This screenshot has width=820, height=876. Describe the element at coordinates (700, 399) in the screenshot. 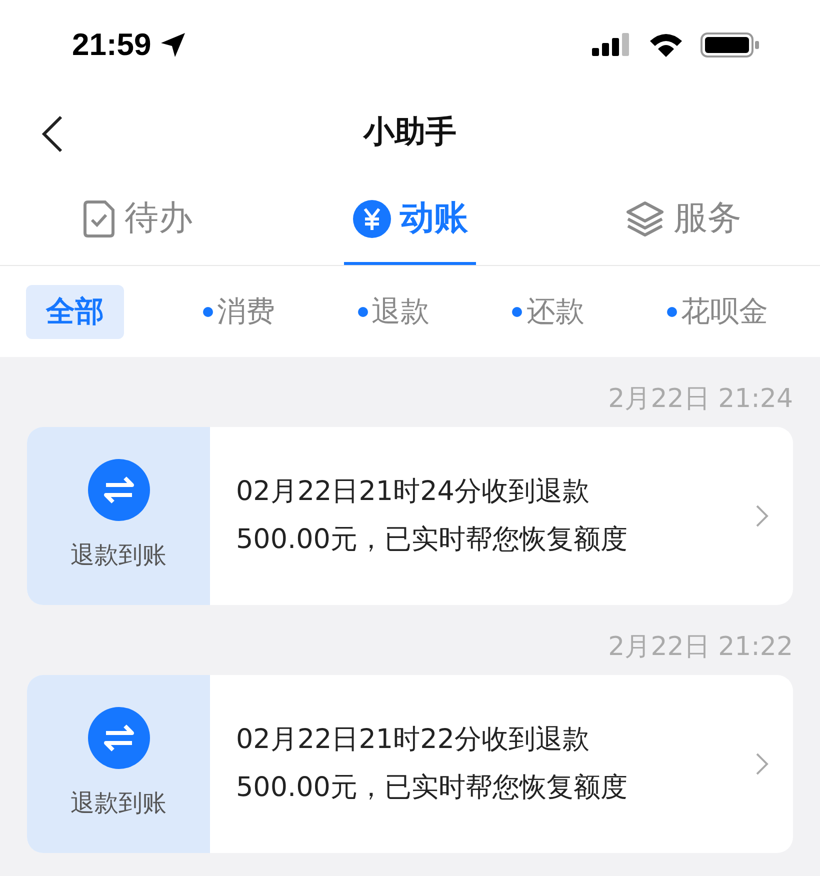

I see `message-time: 2月22日 21:24` at that location.